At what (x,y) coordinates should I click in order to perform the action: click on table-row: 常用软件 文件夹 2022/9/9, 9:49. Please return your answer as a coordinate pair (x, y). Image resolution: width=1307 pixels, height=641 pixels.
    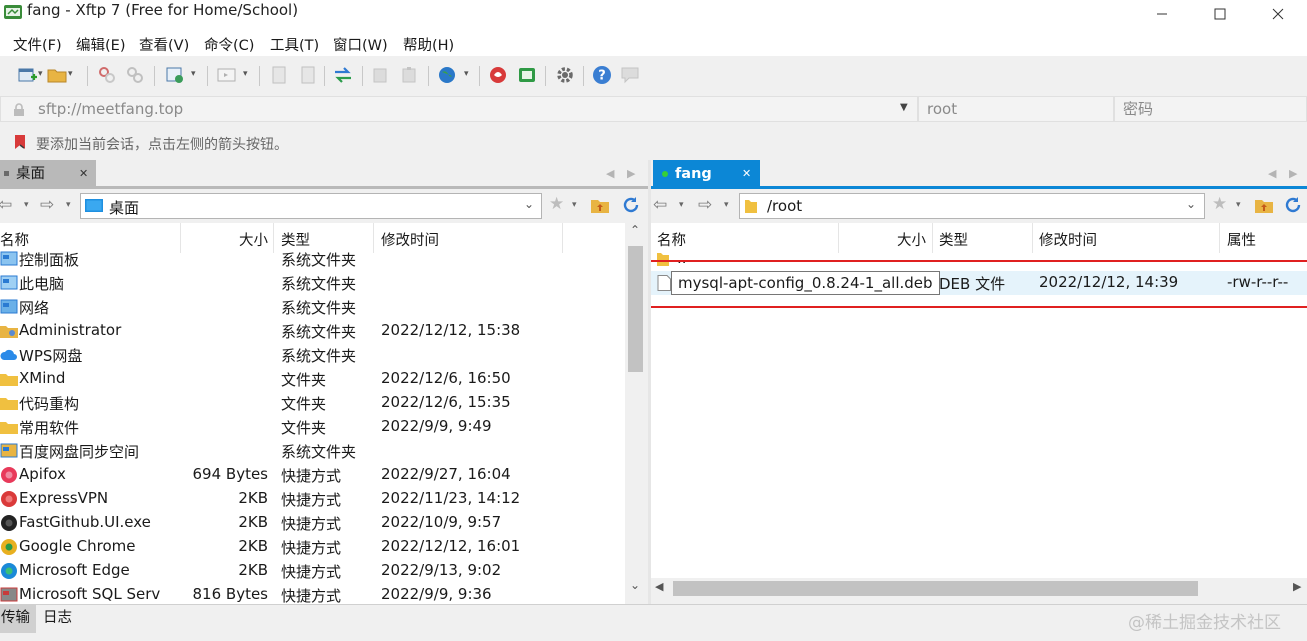
    Looking at the image, I should click on (312, 427).